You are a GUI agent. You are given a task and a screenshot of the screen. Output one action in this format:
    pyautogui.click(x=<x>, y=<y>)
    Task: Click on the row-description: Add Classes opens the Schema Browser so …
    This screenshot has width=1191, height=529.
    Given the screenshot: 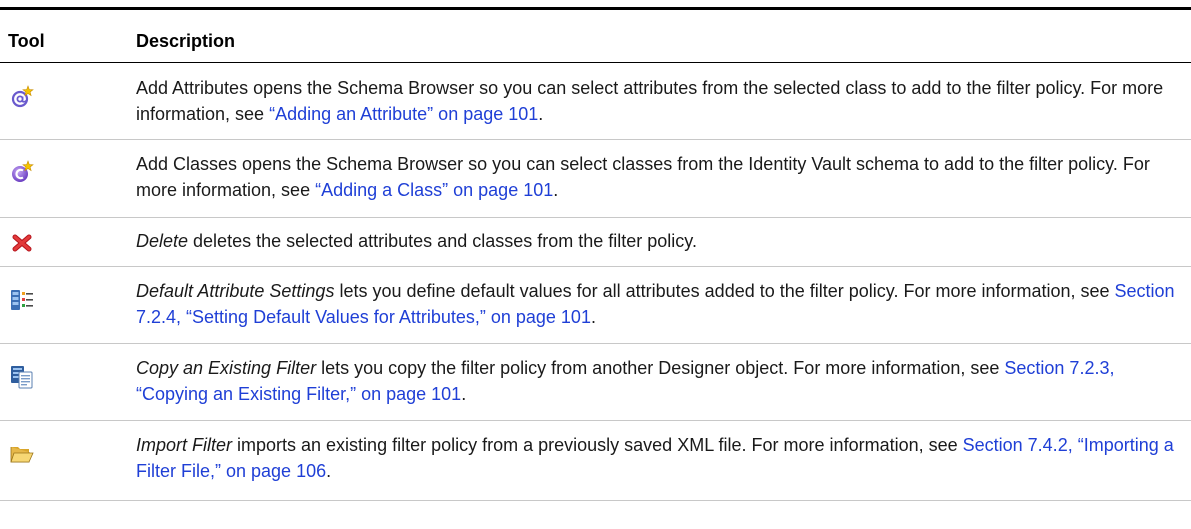 What is the action you would take?
    pyautogui.click(x=643, y=177)
    